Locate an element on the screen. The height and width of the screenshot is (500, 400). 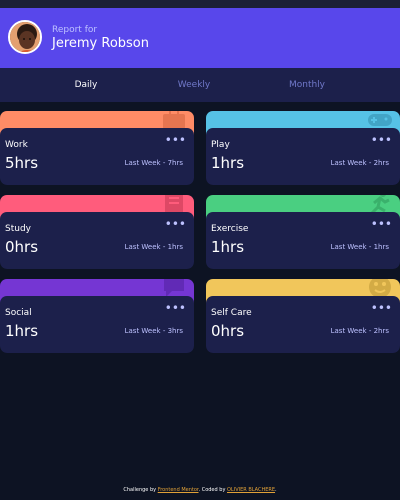
activity-card-self-care: Self Care ••• 0hrs Last Week - 2hrs is located at coordinates (303, 316).